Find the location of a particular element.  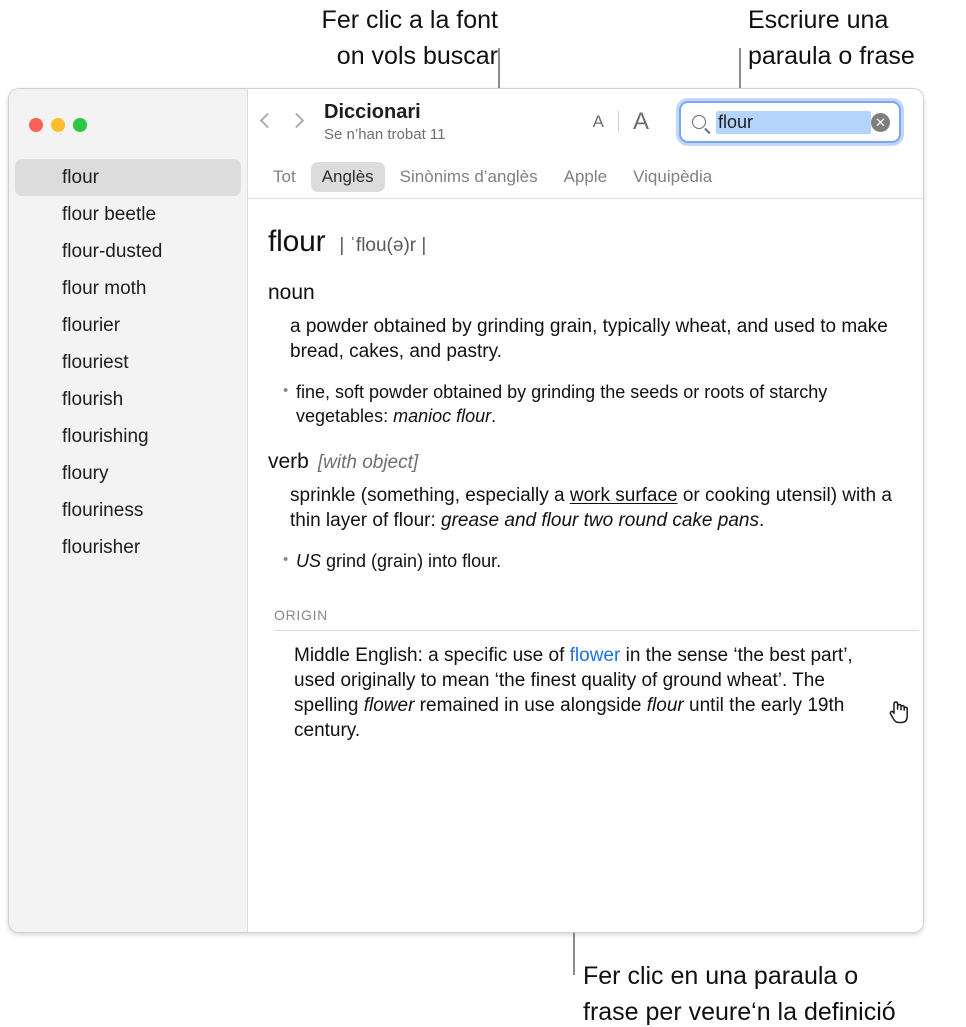

example-text: grease and flour two round cake pans is located at coordinates (600, 520).